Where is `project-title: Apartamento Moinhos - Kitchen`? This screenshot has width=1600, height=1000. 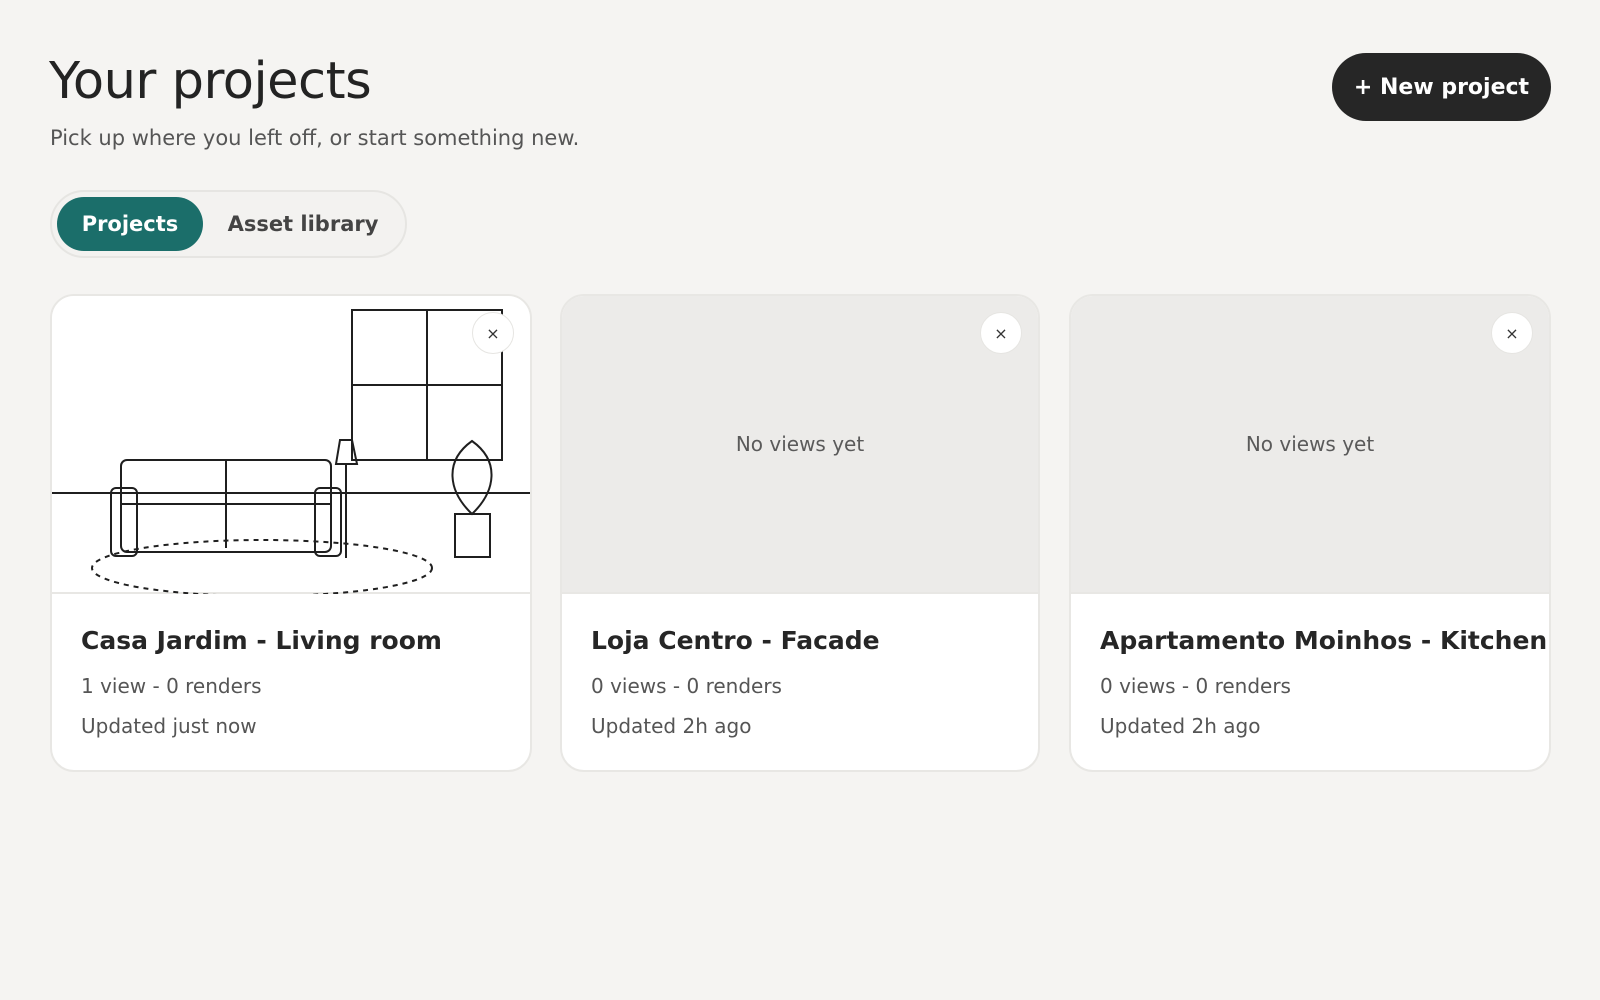 project-title: Apartamento Moinhos - Kitchen is located at coordinates (1324, 640).